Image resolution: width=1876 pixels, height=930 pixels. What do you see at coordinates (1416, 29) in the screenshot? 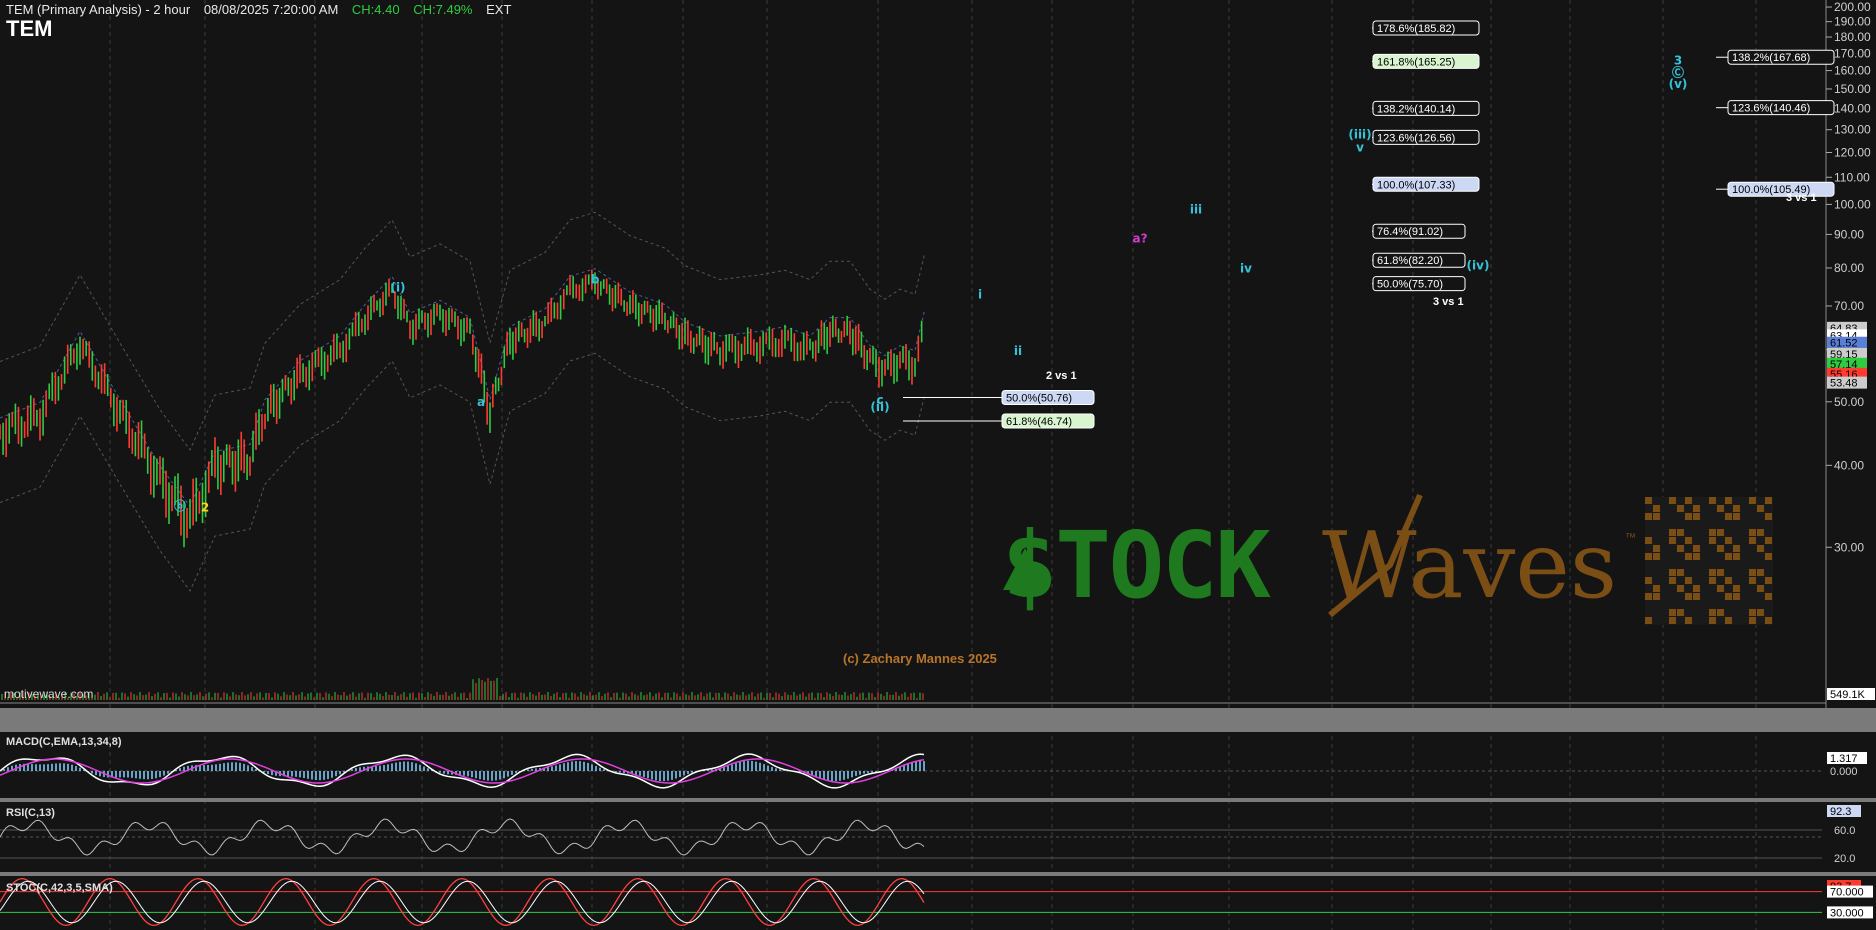
I see `fib-level-label: 178.6%(185.82)` at bounding box center [1416, 29].